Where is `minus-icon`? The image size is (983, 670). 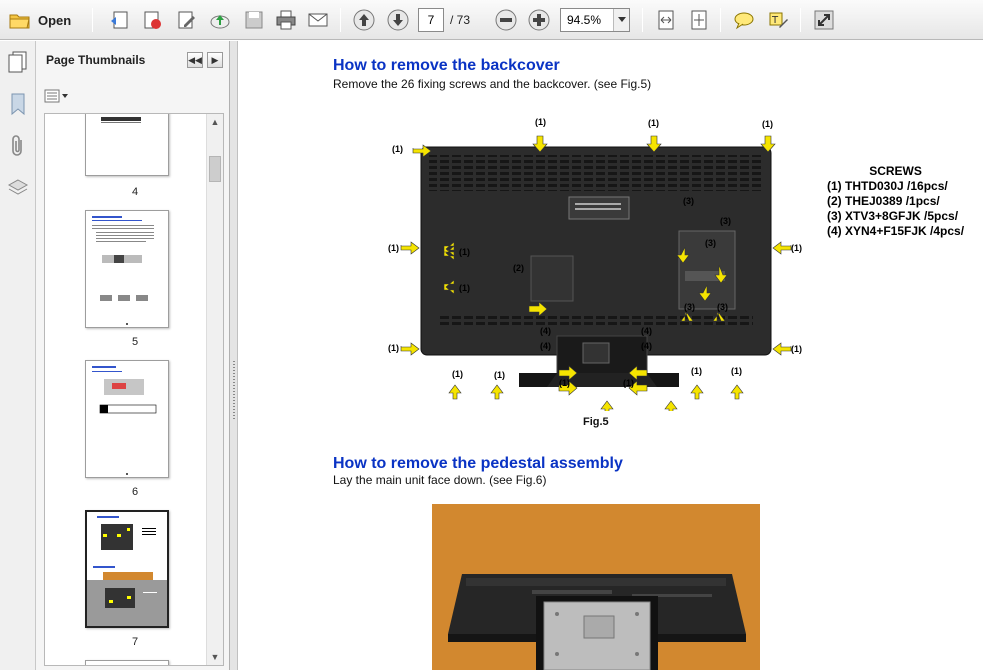 minus-icon is located at coordinates (506, 20).